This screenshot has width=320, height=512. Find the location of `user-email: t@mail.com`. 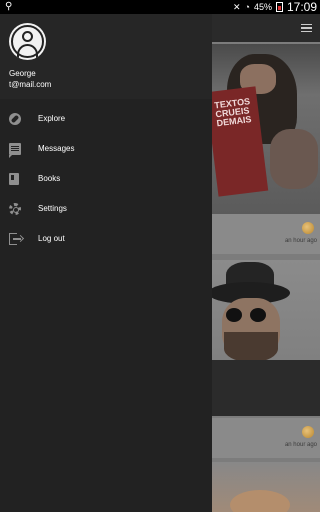

user-email: t@mail.com is located at coordinates (30, 84).